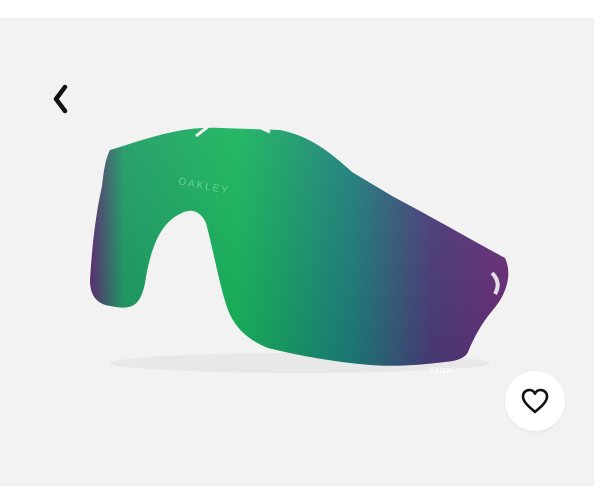  I want to click on prizm-logo: PRIZM, so click(441, 371).